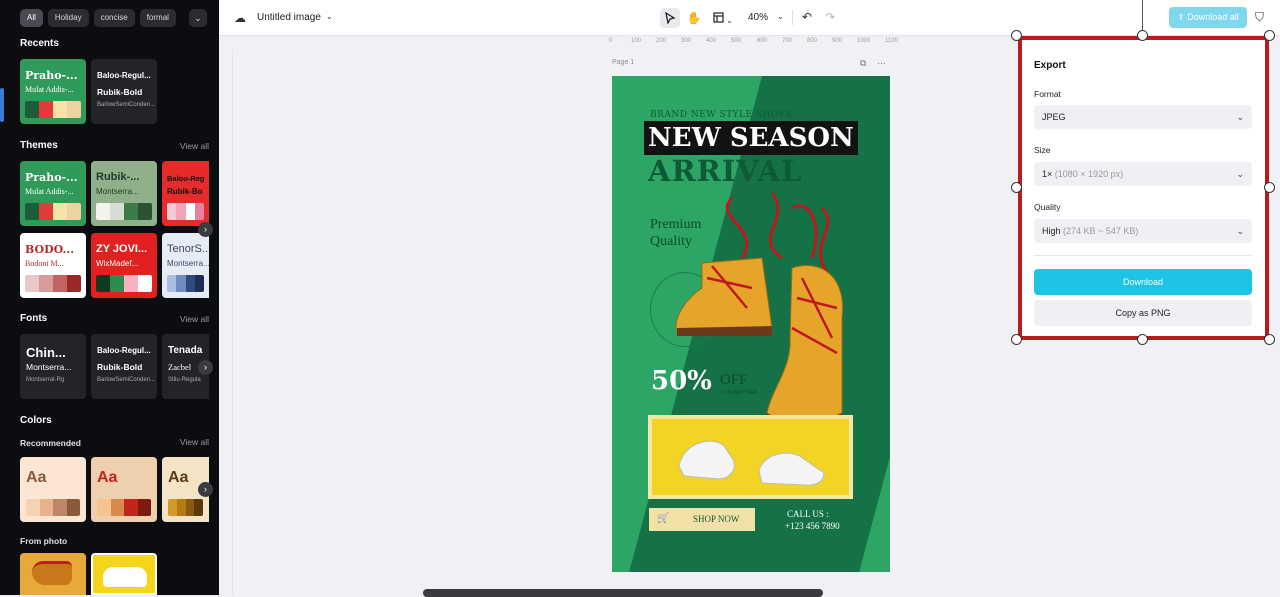  What do you see at coordinates (611, 41) in the screenshot?
I see `ruler-tick: 0` at bounding box center [611, 41].